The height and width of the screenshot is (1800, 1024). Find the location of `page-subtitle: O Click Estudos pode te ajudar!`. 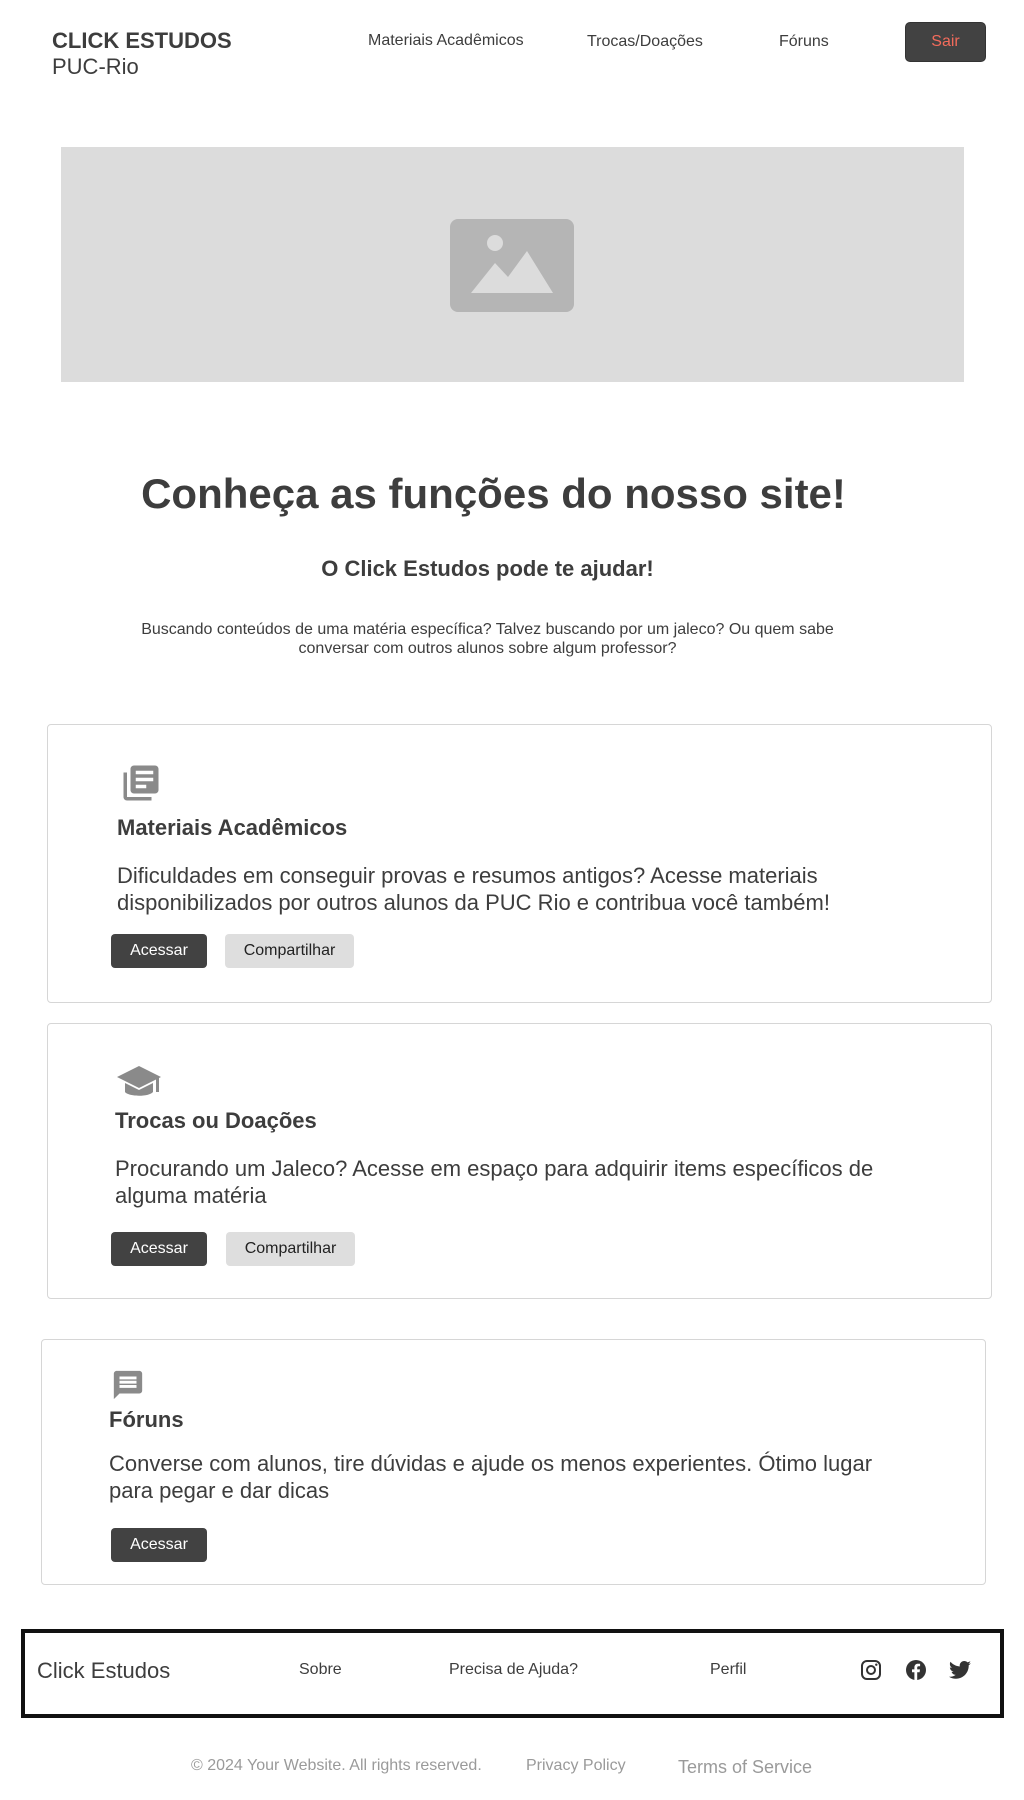

page-subtitle: O Click Estudos pode te ajudar! is located at coordinates (487, 568).